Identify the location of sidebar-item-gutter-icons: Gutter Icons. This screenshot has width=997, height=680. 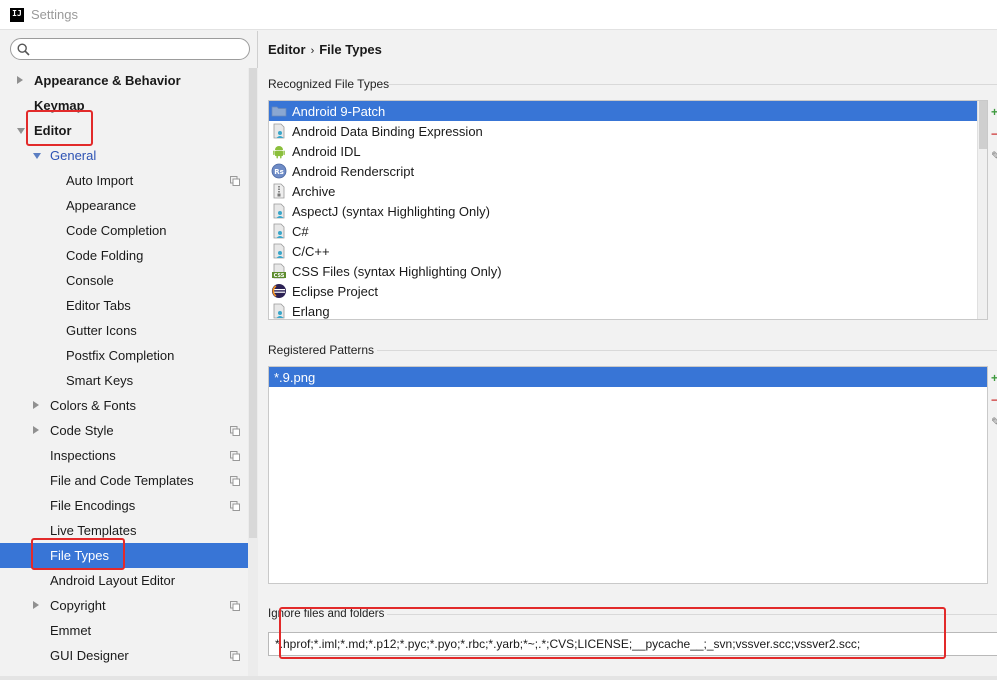
(124, 330).